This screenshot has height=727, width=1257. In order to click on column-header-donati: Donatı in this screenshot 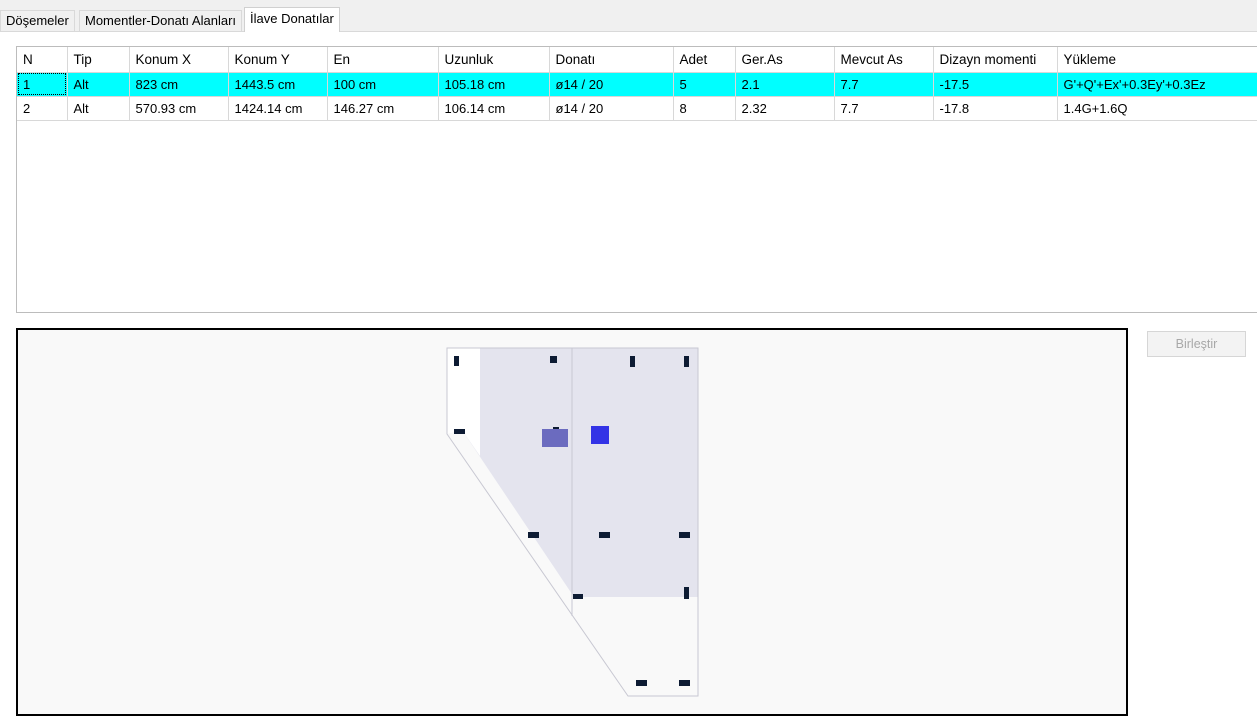, I will do `click(611, 60)`.